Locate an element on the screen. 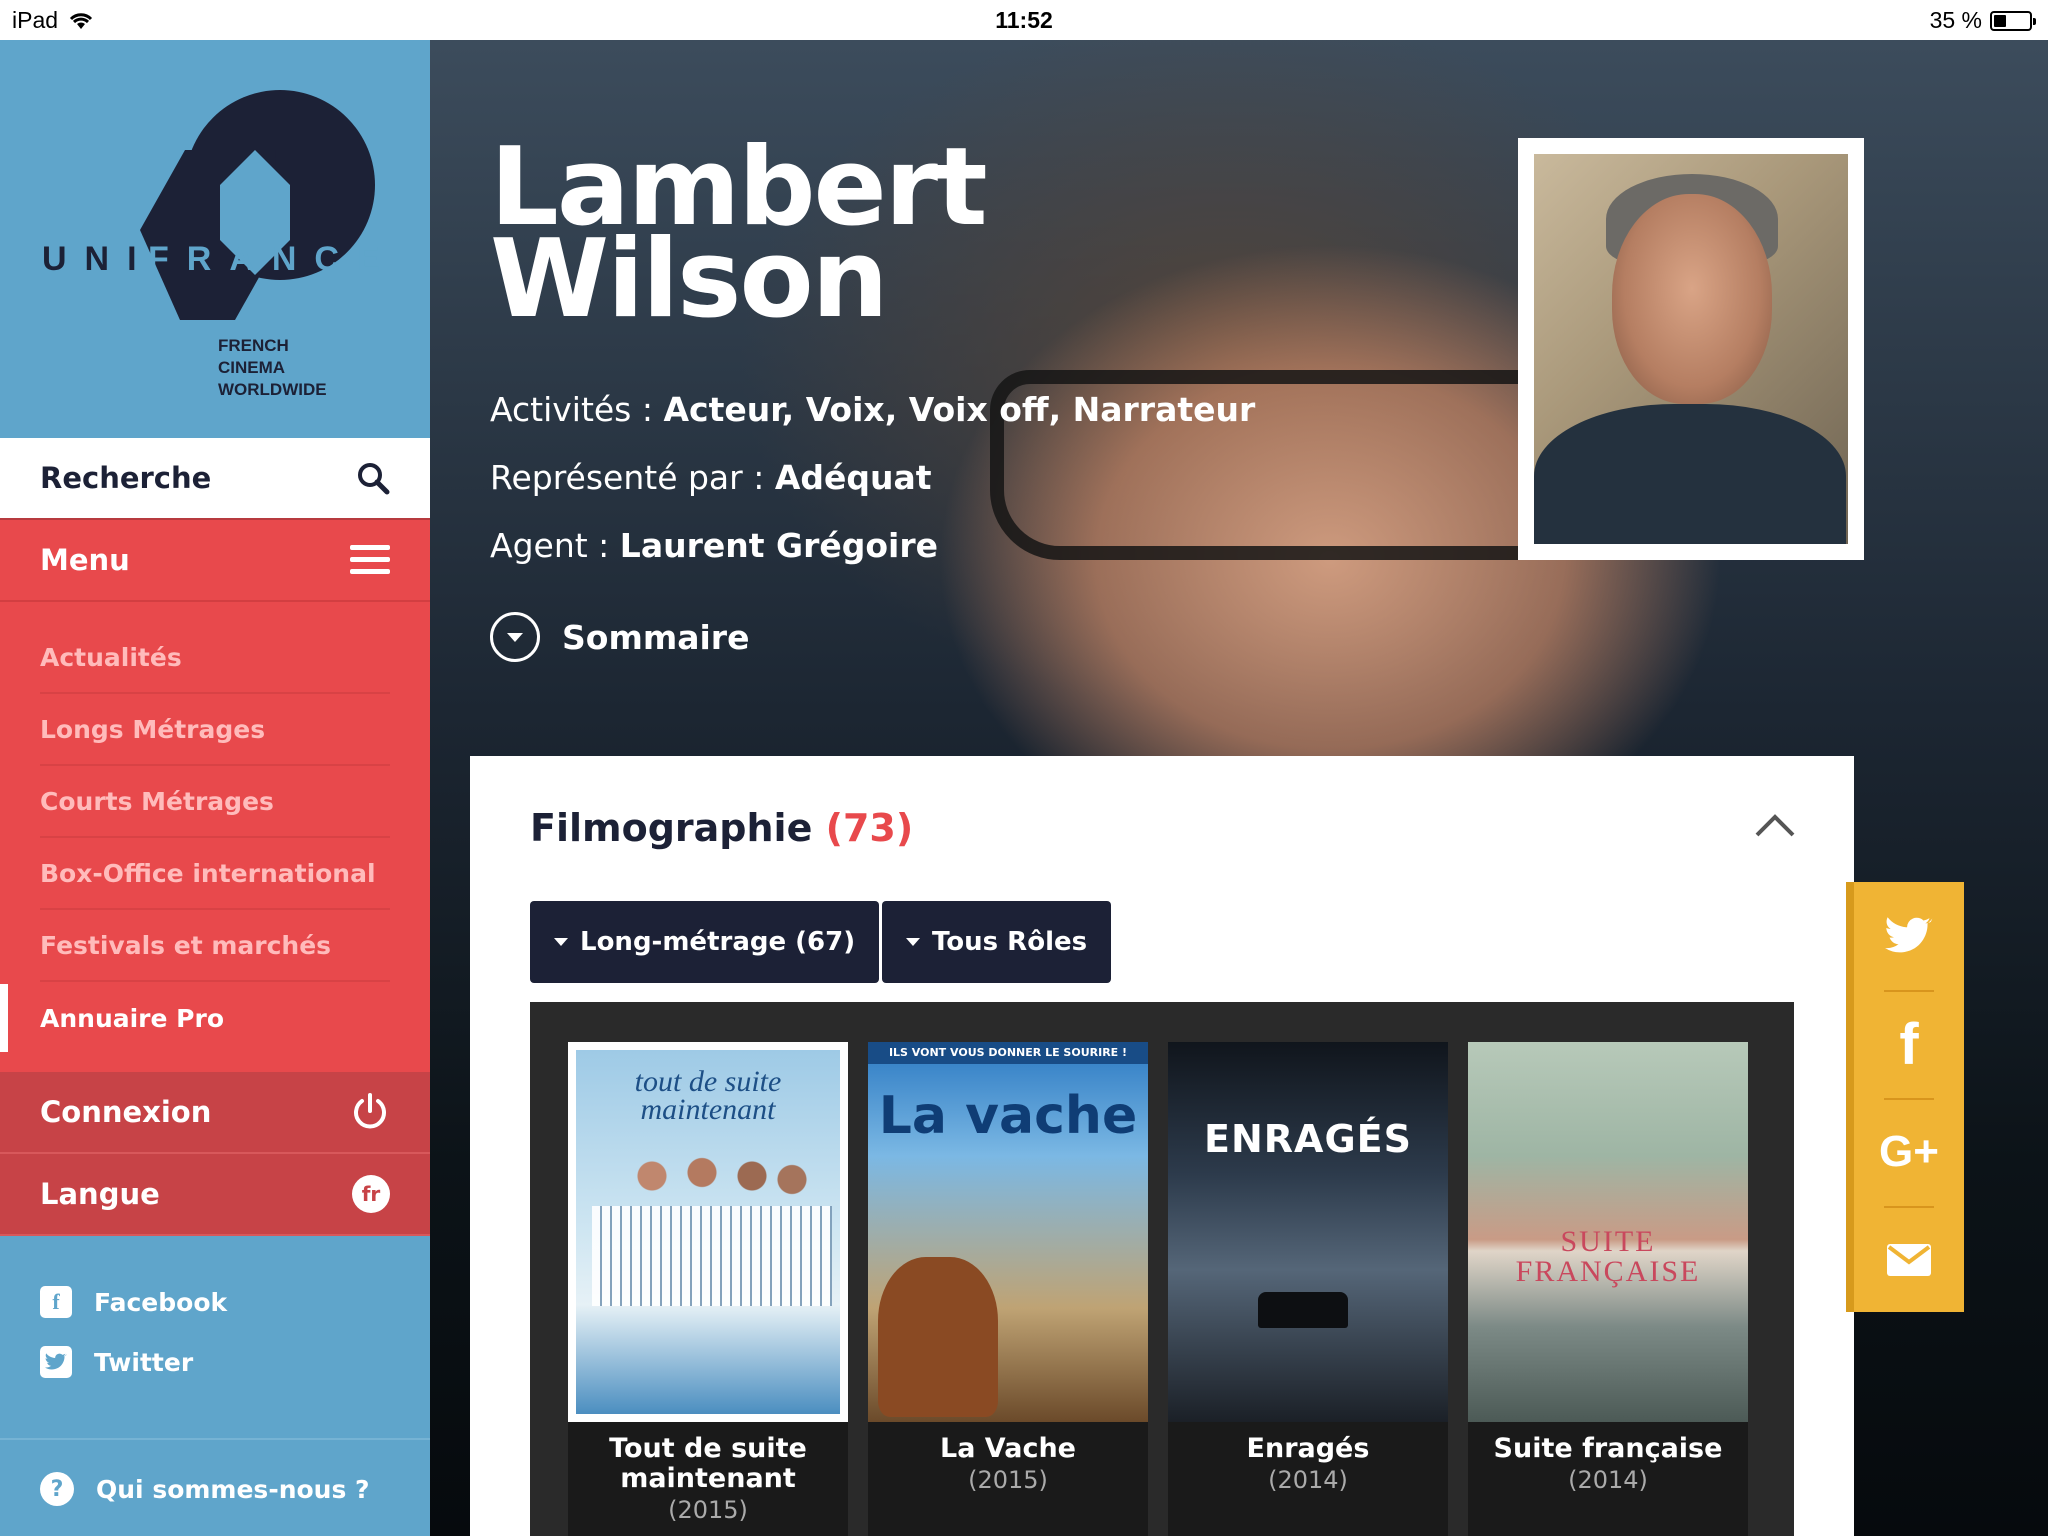 The height and width of the screenshot is (1536, 2048). agent-value: Laurent Grégoire is located at coordinates (779, 545).